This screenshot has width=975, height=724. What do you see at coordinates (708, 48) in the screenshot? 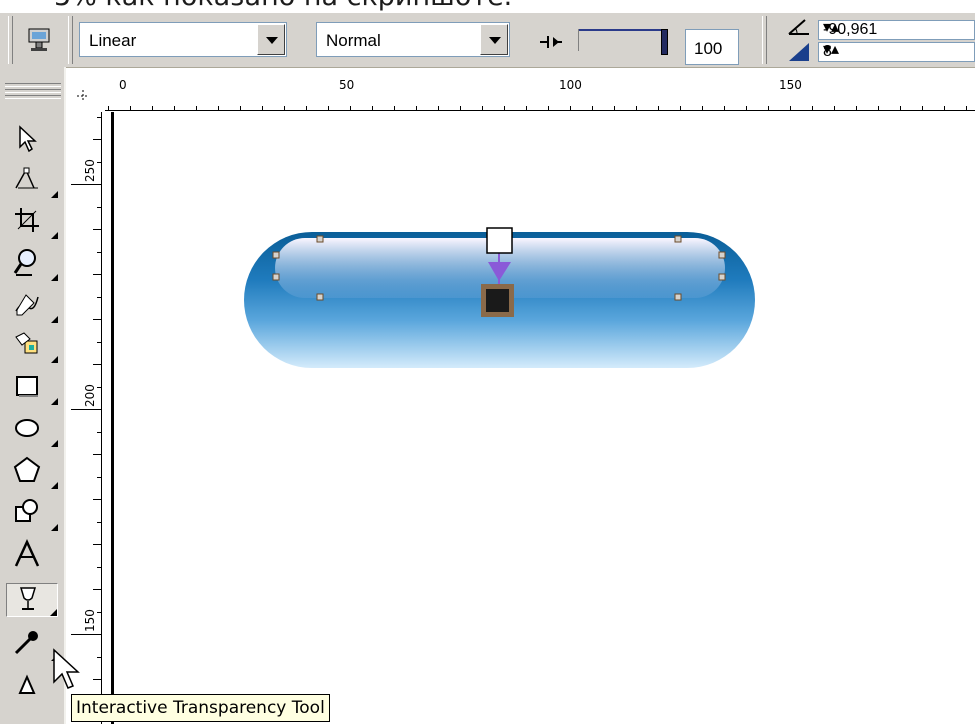
I see `midpoint-value: 100` at bounding box center [708, 48].